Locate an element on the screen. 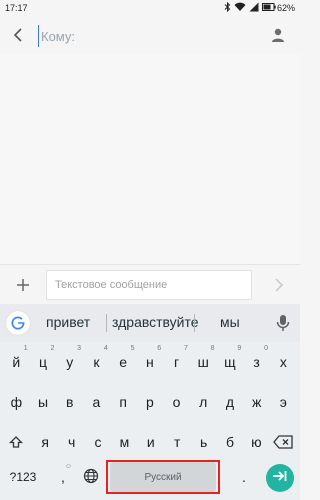 The height and width of the screenshot is (500, 320). key: е5 is located at coordinates (123, 362).